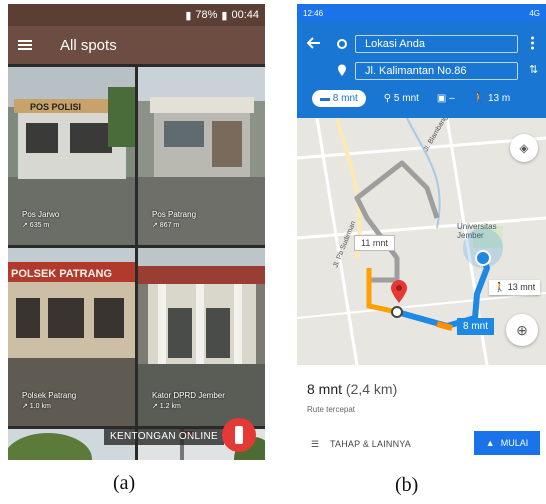  Describe the element at coordinates (342, 70) in the screenshot. I see `destination-pin-icon` at that location.